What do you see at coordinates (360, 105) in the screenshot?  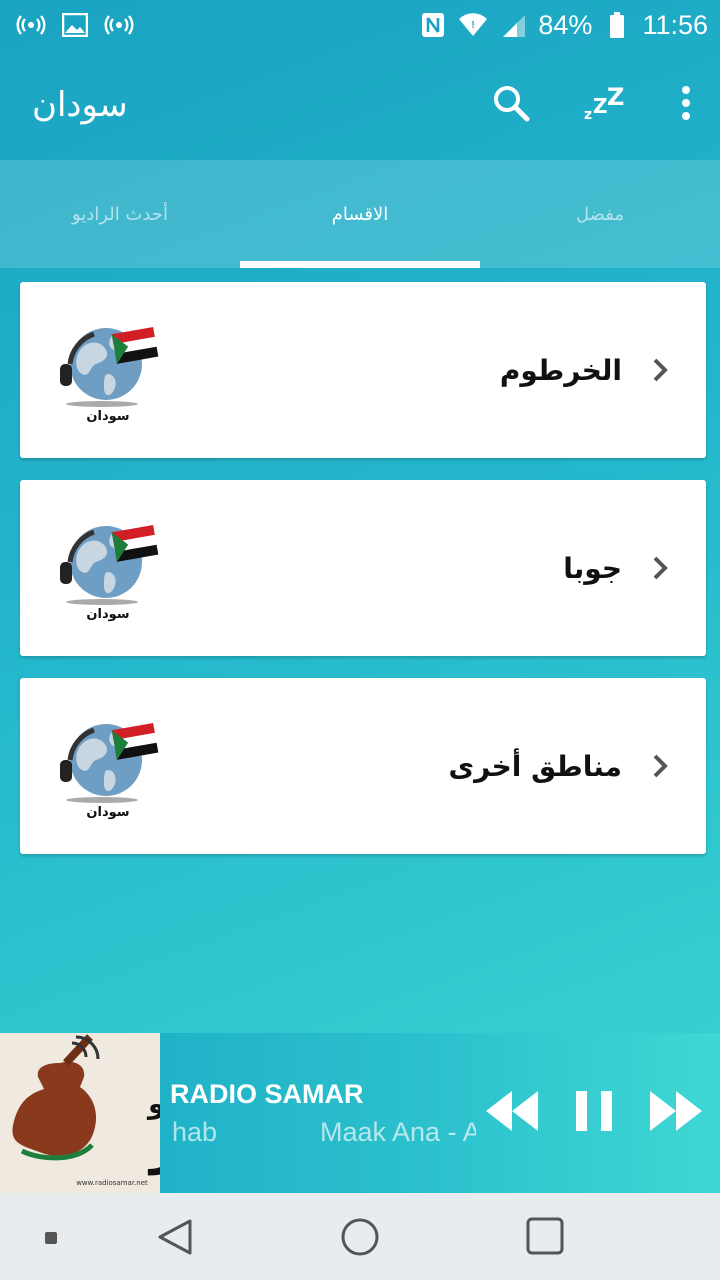 I see `app-bar: سودان zZZ` at bounding box center [360, 105].